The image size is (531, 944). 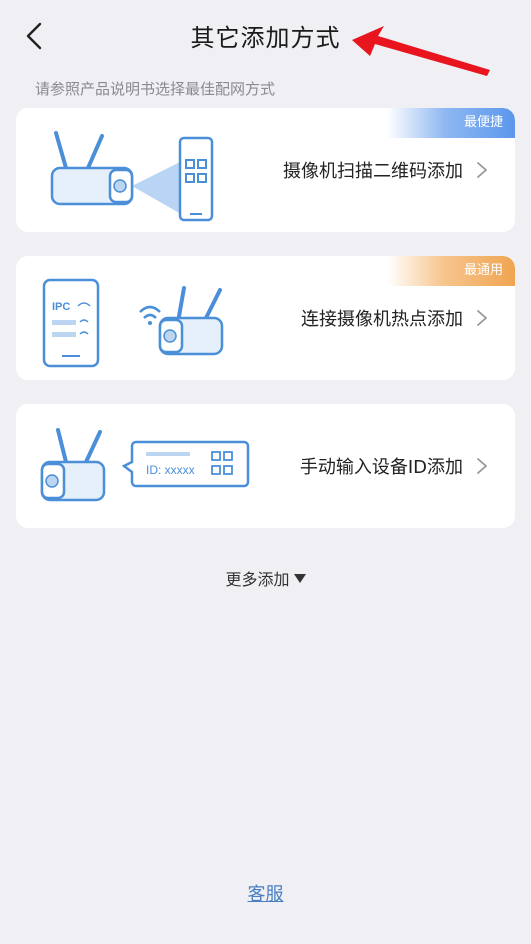 What do you see at coordinates (265, 38) in the screenshot?
I see `header: 其它添加方式` at bounding box center [265, 38].